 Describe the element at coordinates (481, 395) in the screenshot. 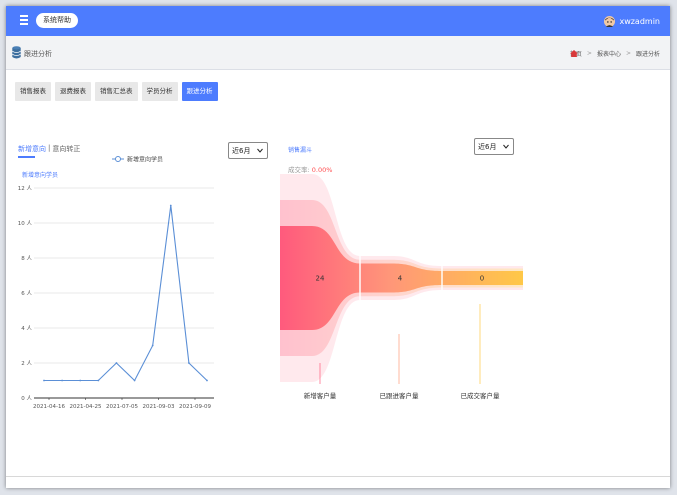

I see `funnel-category-label: 已成交客户量` at that location.